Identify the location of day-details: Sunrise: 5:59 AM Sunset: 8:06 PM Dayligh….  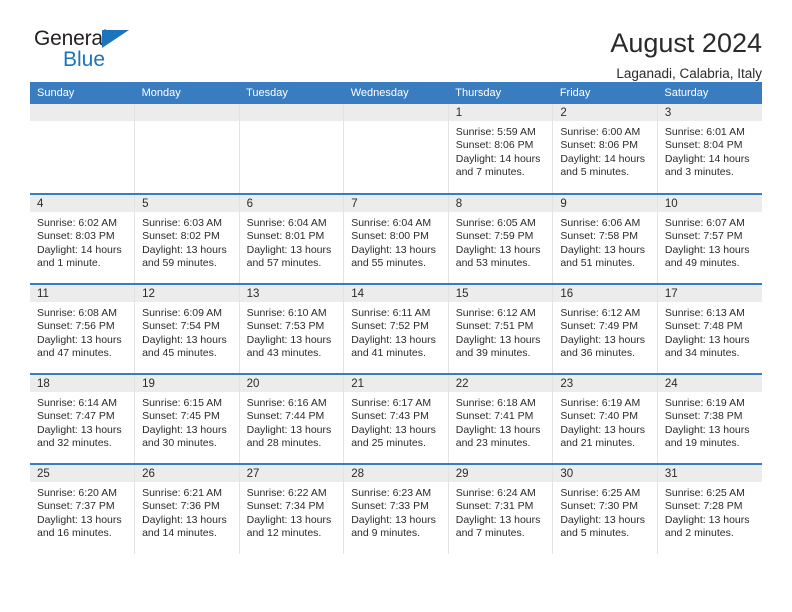
(501, 150).